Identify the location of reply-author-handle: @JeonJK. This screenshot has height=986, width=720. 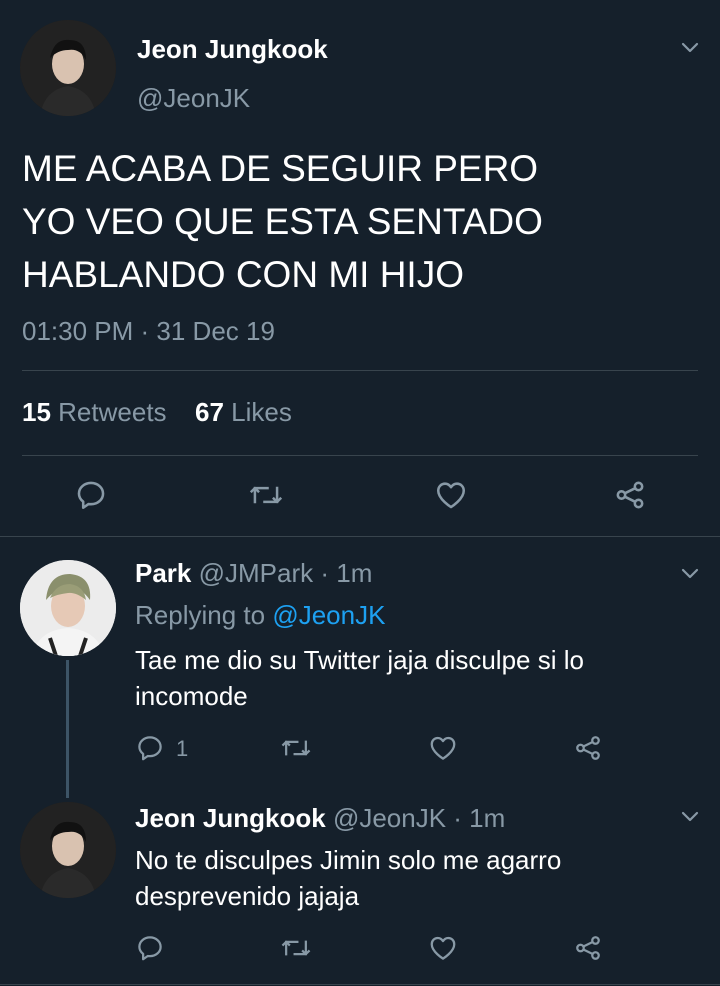
(389, 818).